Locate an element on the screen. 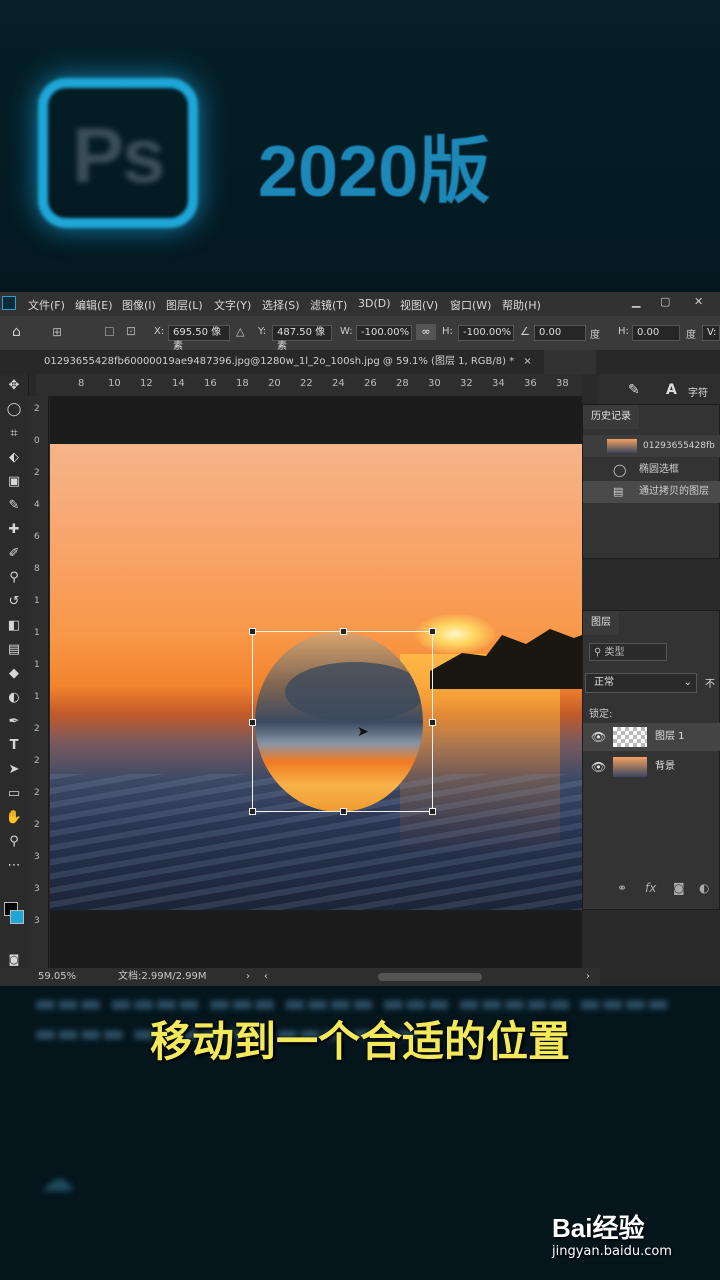 Image resolution: width=720 pixels, height=1280 pixels. transform-handle-br is located at coordinates (432, 811).